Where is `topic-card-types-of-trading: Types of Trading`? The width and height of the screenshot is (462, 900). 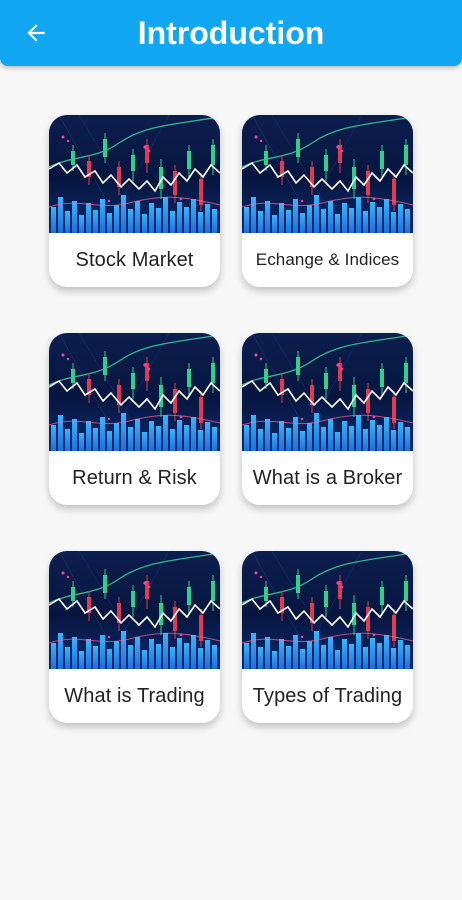 topic-card-types-of-trading: Types of Trading is located at coordinates (327, 637).